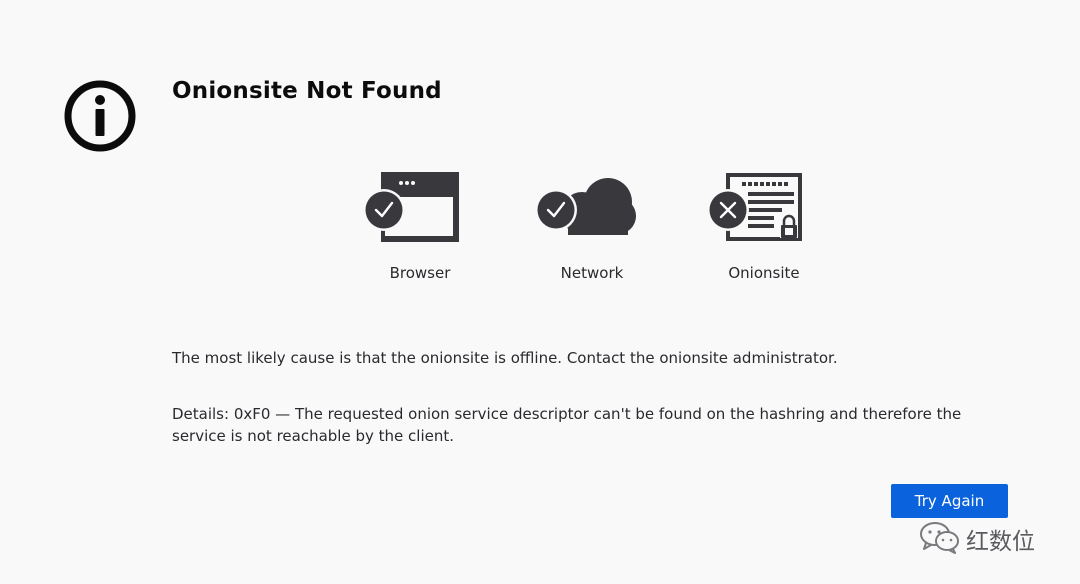 The width and height of the screenshot is (1080, 584). Describe the element at coordinates (100, 116) in the screenshot. I see `info-icon` at that location.